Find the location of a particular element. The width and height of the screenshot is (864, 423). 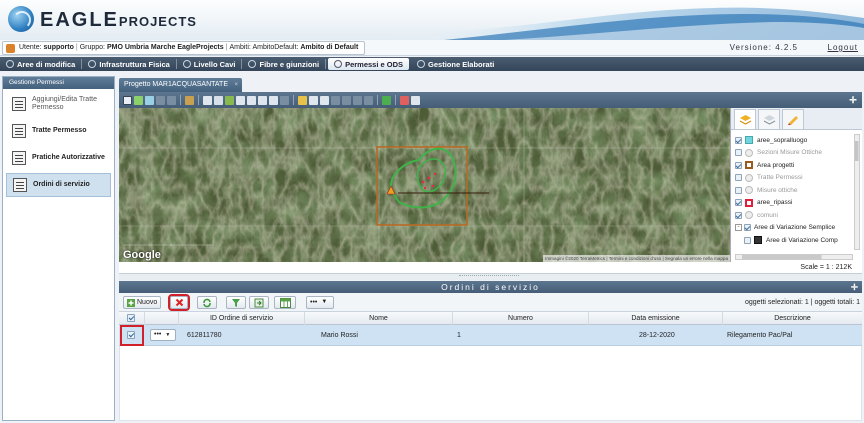

tab-edit is located at coordinates (793, 119).